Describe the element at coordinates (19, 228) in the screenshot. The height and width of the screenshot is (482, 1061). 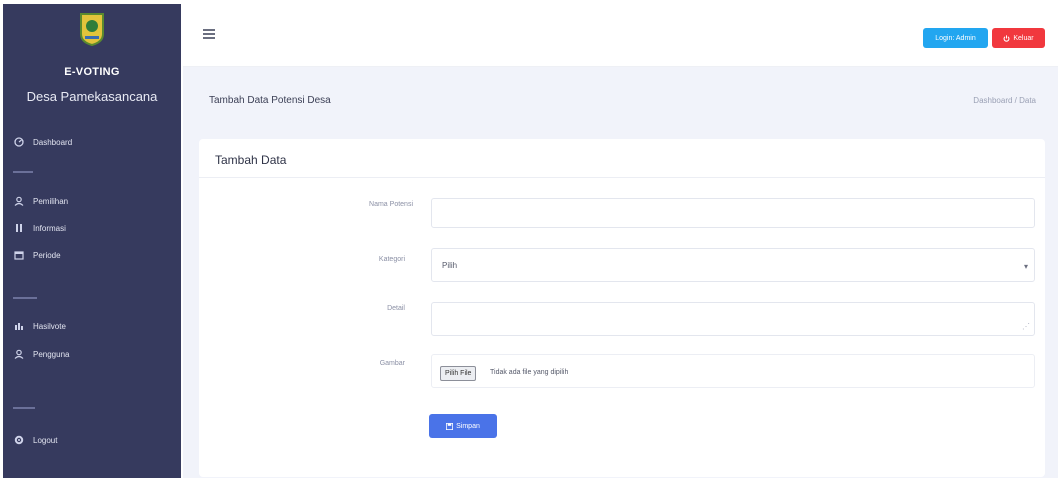
I see `list-icon` at that location.